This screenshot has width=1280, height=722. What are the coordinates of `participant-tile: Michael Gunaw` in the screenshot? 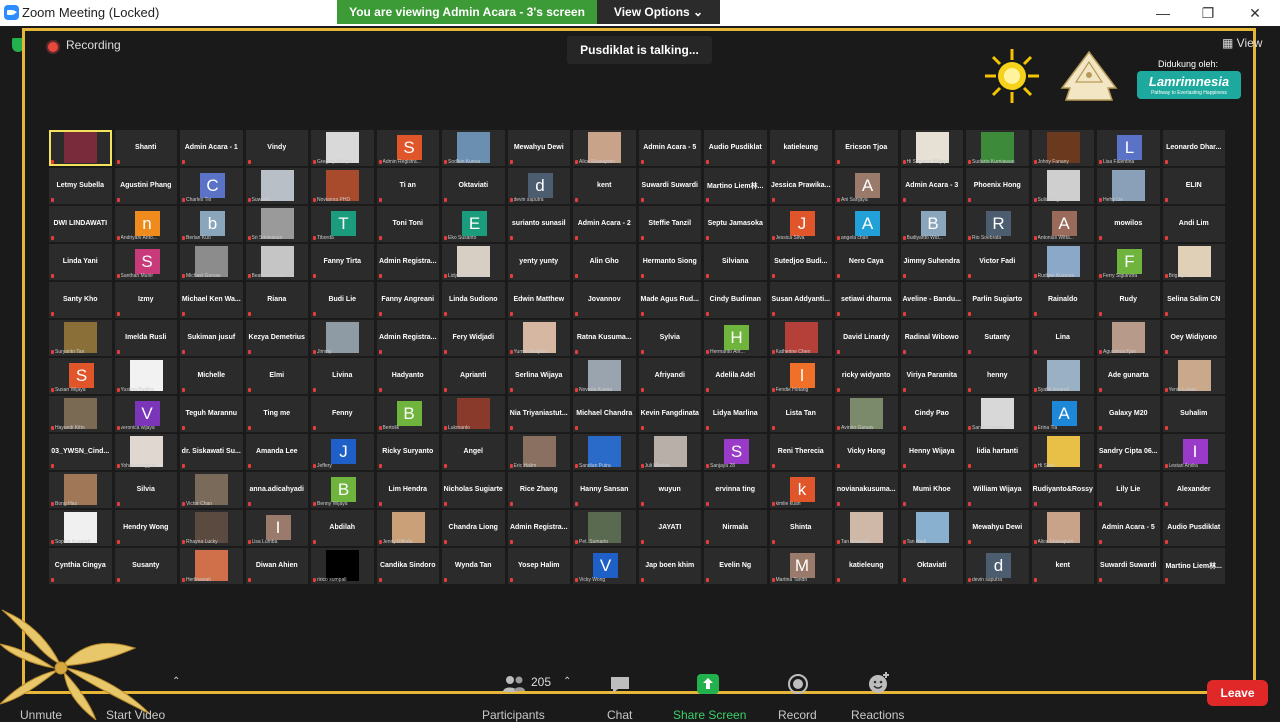 It's located at (211, 262).